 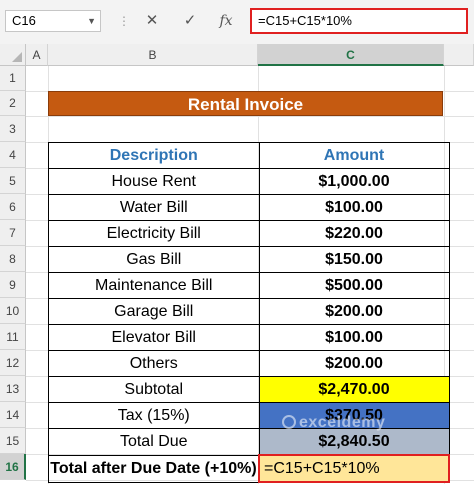 What do you see at coordinates (289, 422) in the screenshot?
I see `watermark-logo-icon` at bounding box center [289, 422].